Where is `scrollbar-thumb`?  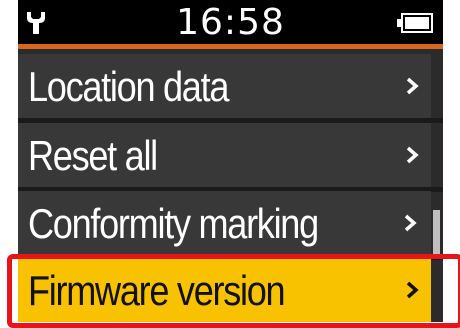 scrollbar-thumb is located at coordinates (436, 232).